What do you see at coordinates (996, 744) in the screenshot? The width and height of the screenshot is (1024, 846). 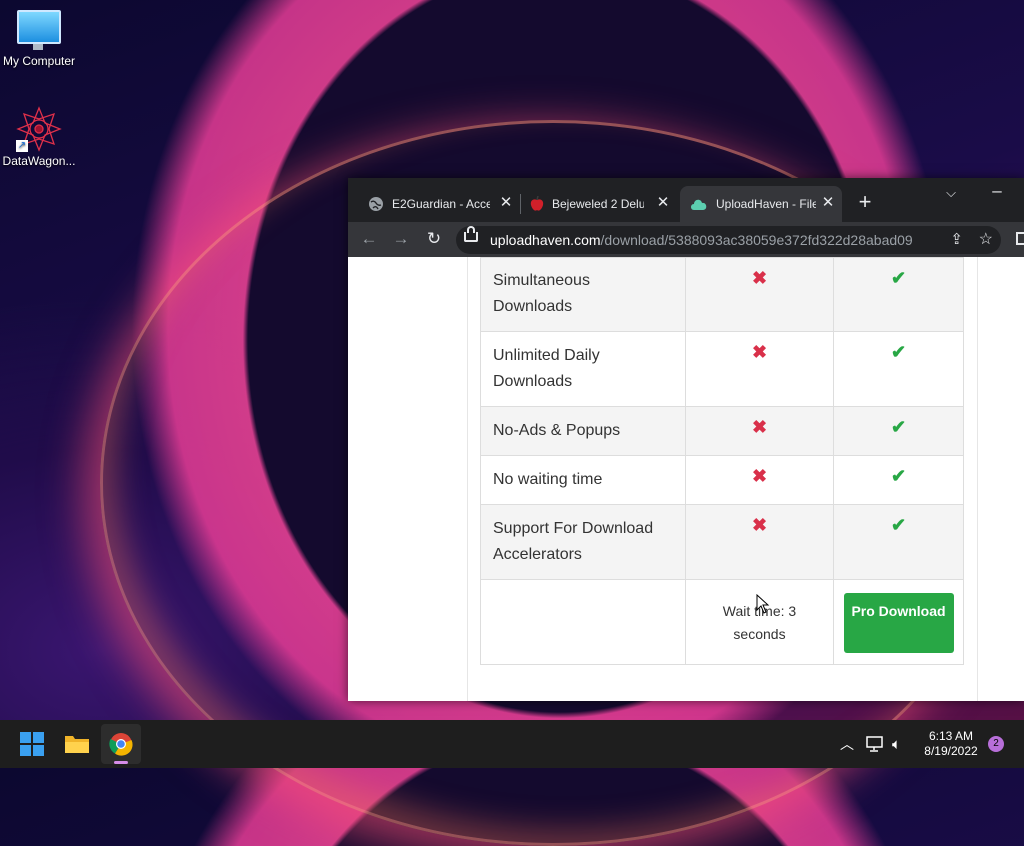 I see `notification-badge: 2` at bounding box center [996, 744].